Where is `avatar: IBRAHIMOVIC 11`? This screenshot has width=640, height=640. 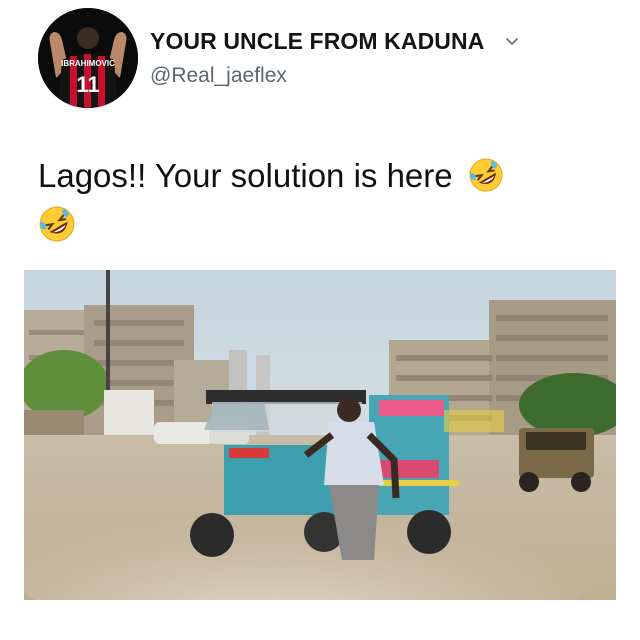 avatar: IBRAHIMOVIC 11 is located at coordinates (88, 58).